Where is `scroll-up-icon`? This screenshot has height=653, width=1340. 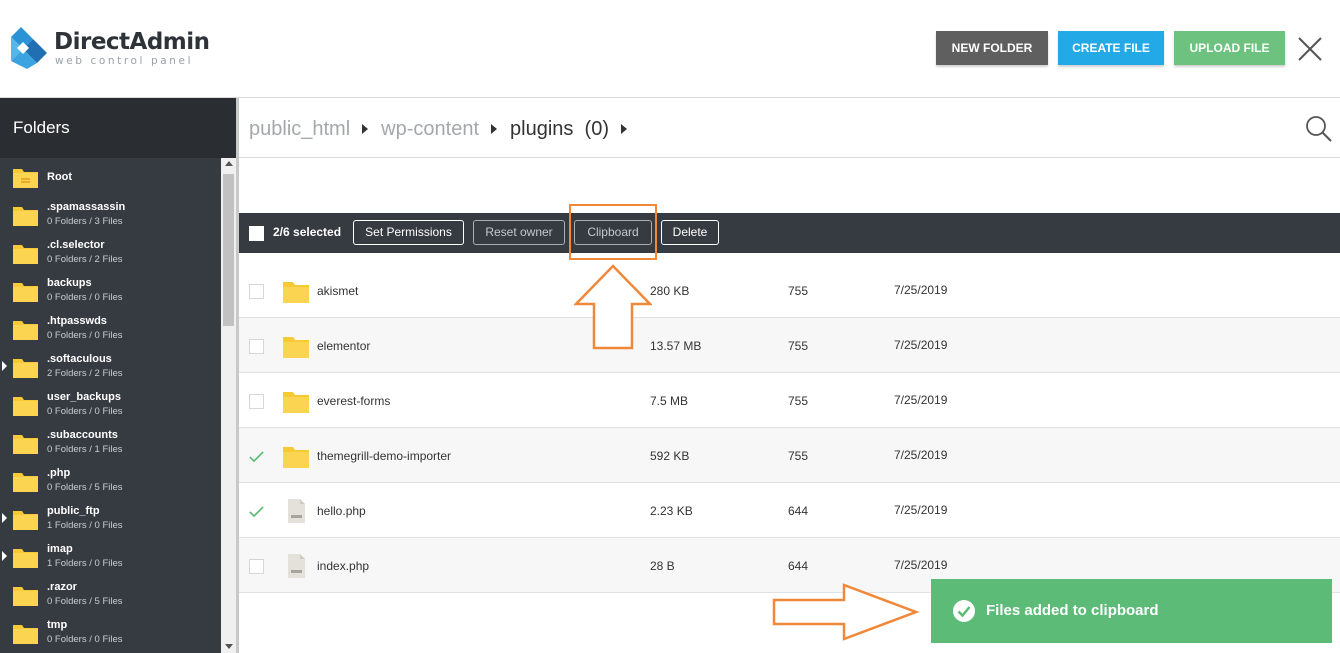 scroll-up-icon is located at coordinates (229, 163).